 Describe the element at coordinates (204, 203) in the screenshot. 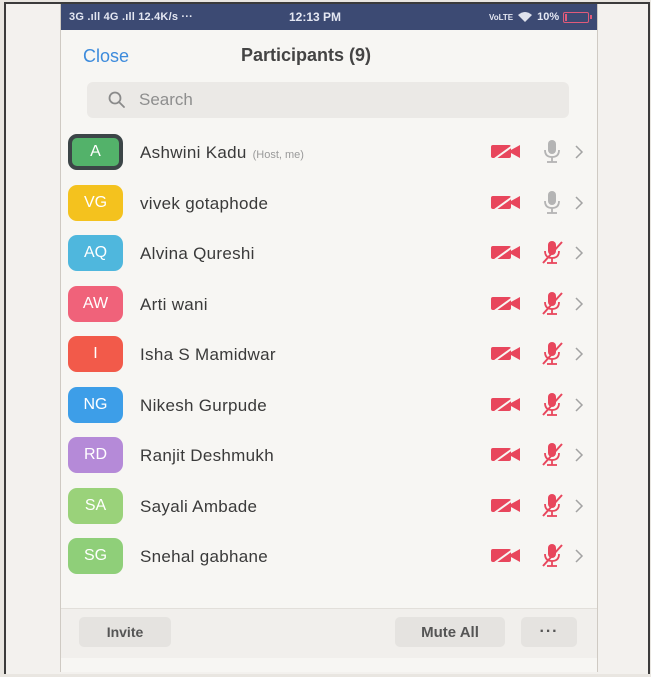

I see `participant-name-text: vivek gotaphode` at that location.